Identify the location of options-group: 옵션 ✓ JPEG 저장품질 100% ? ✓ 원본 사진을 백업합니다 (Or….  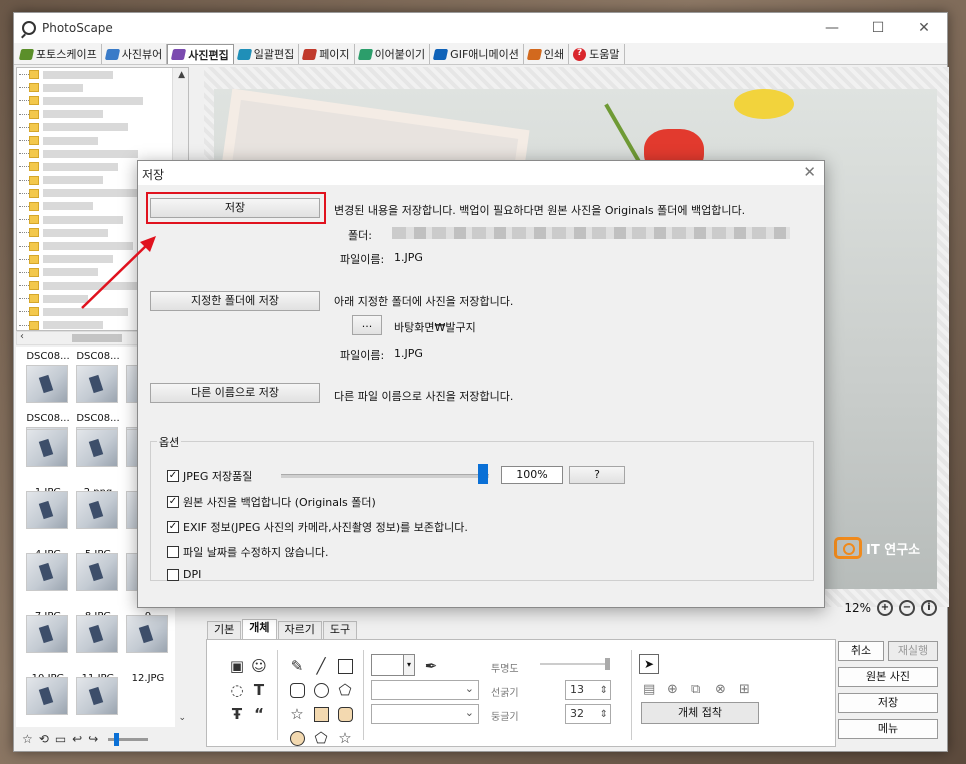
(482, 507).